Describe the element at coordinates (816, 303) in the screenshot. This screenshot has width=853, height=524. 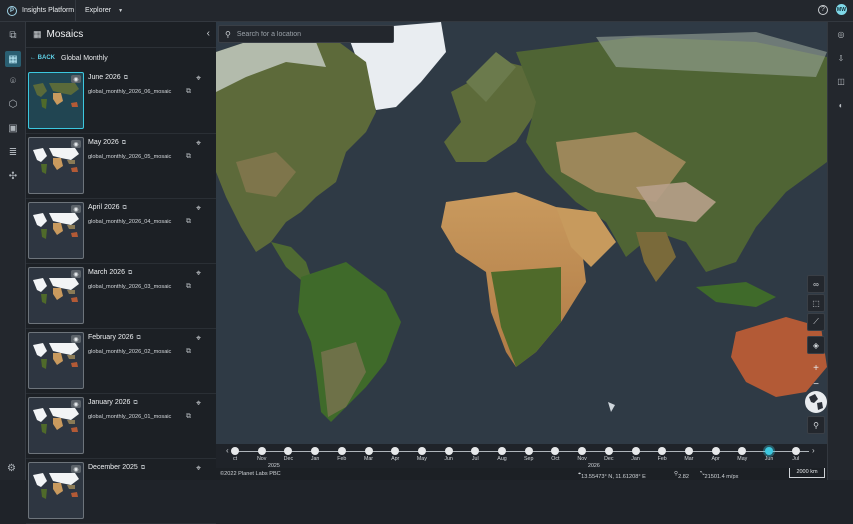
I see `draw-area-button: ⬚` at that location.